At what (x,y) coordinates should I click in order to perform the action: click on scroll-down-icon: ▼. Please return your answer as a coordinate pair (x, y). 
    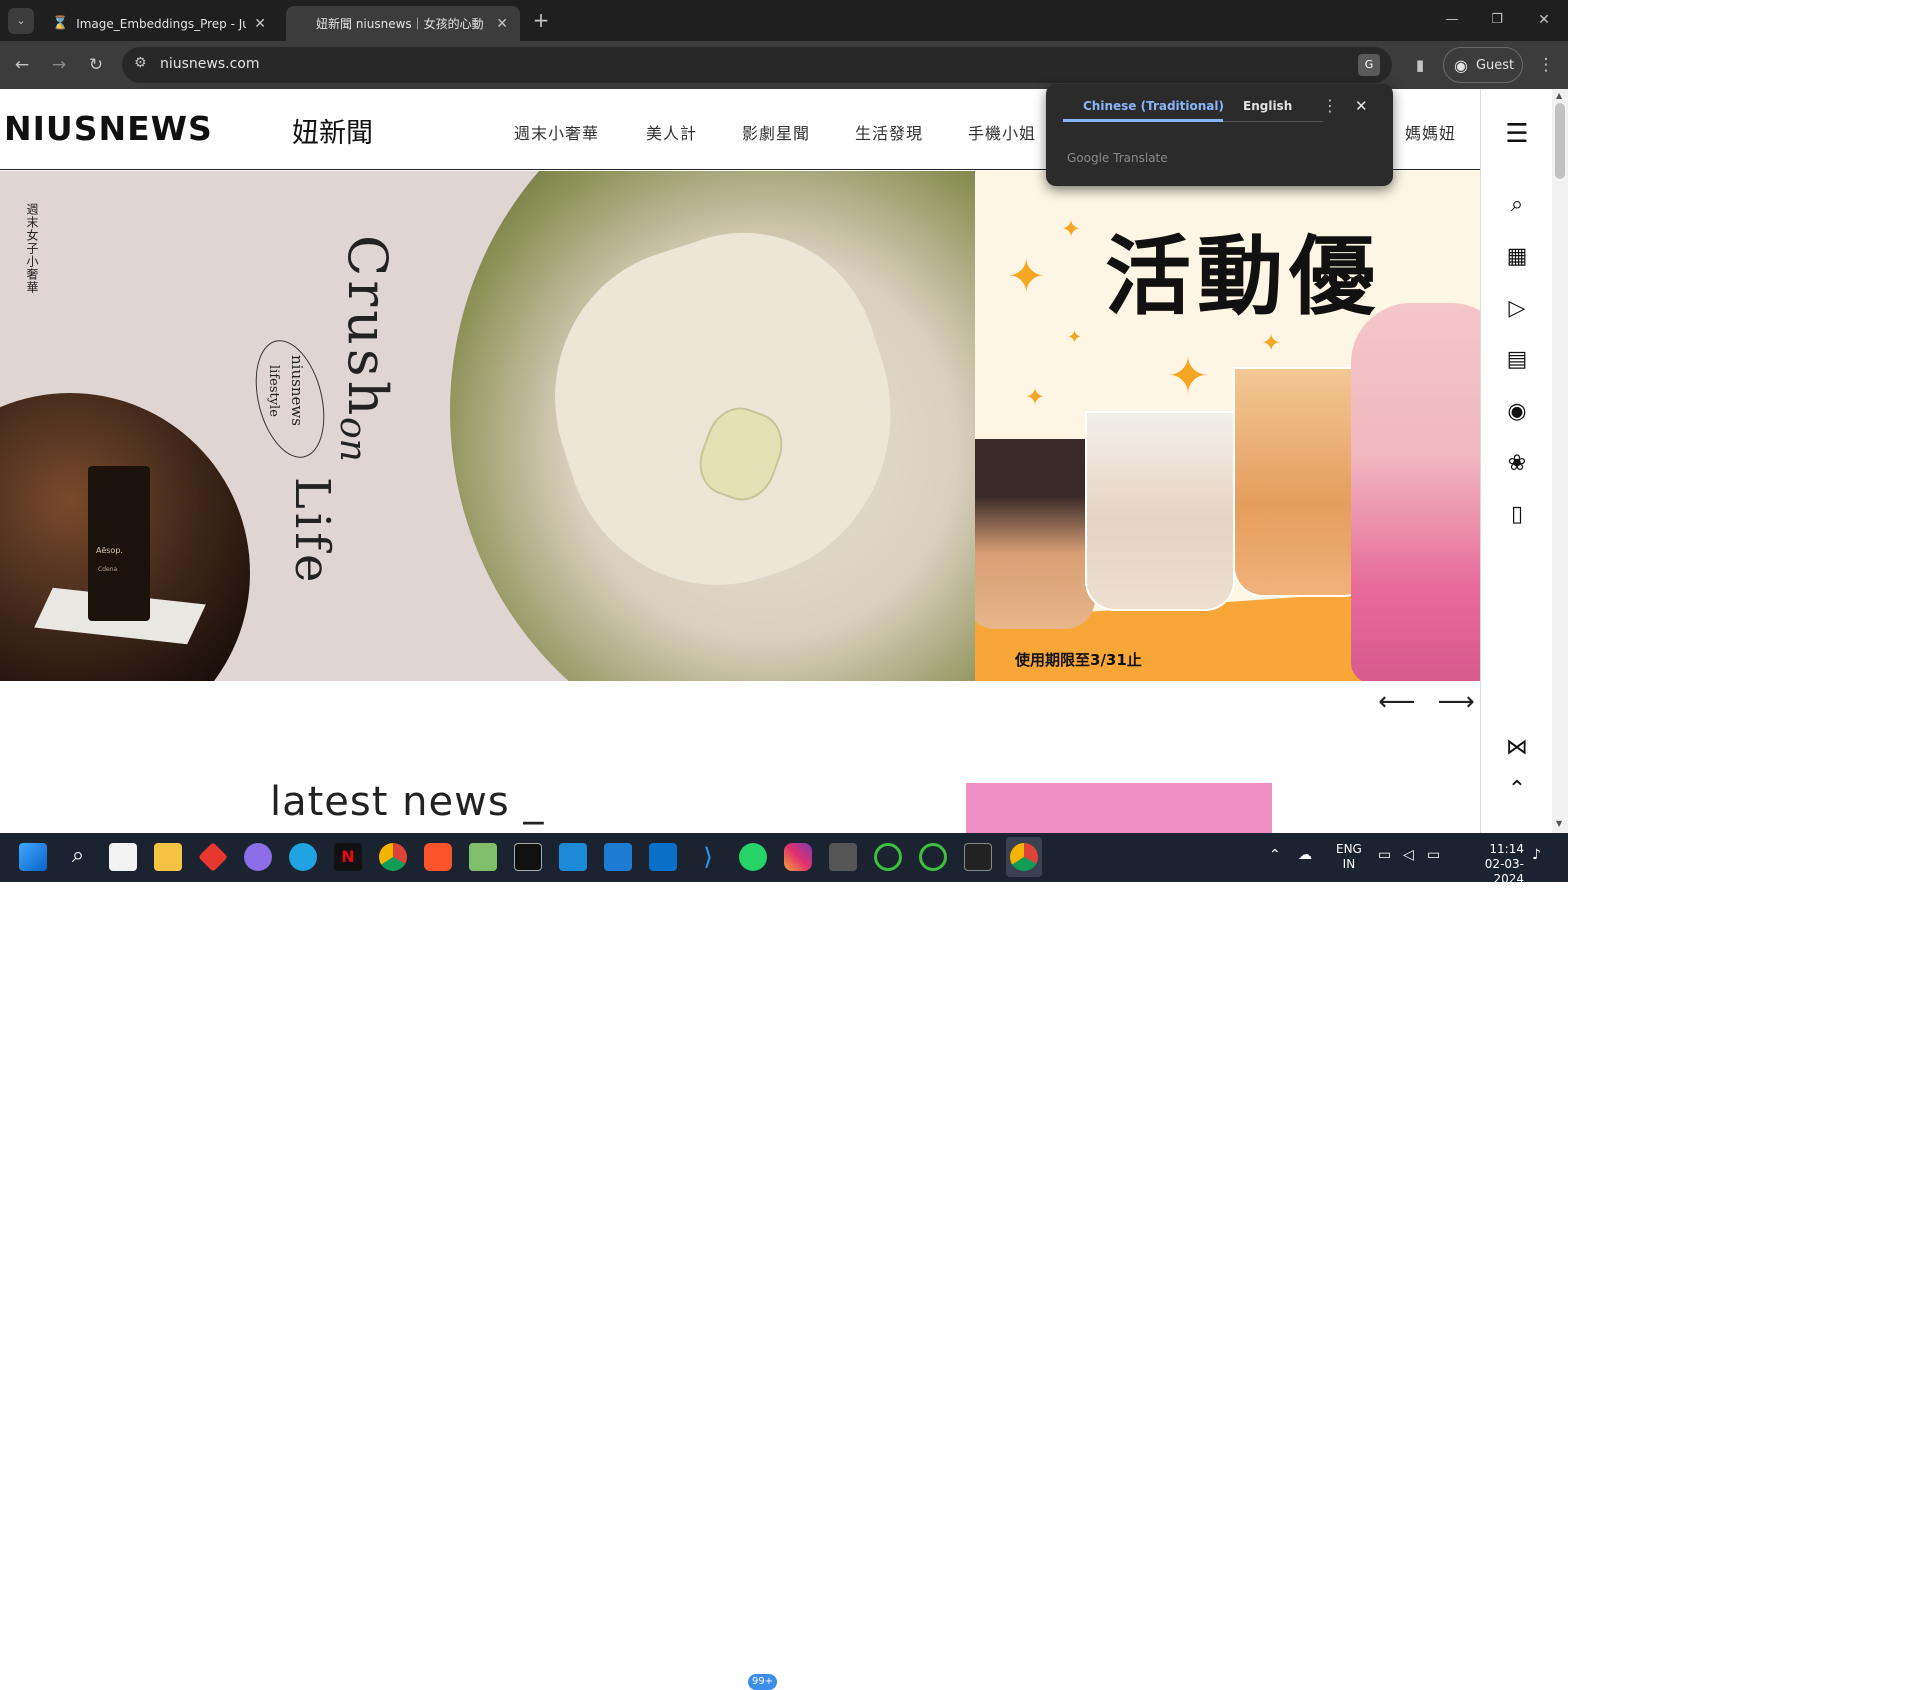
    Looking at the image, I should click on (1559, 823).